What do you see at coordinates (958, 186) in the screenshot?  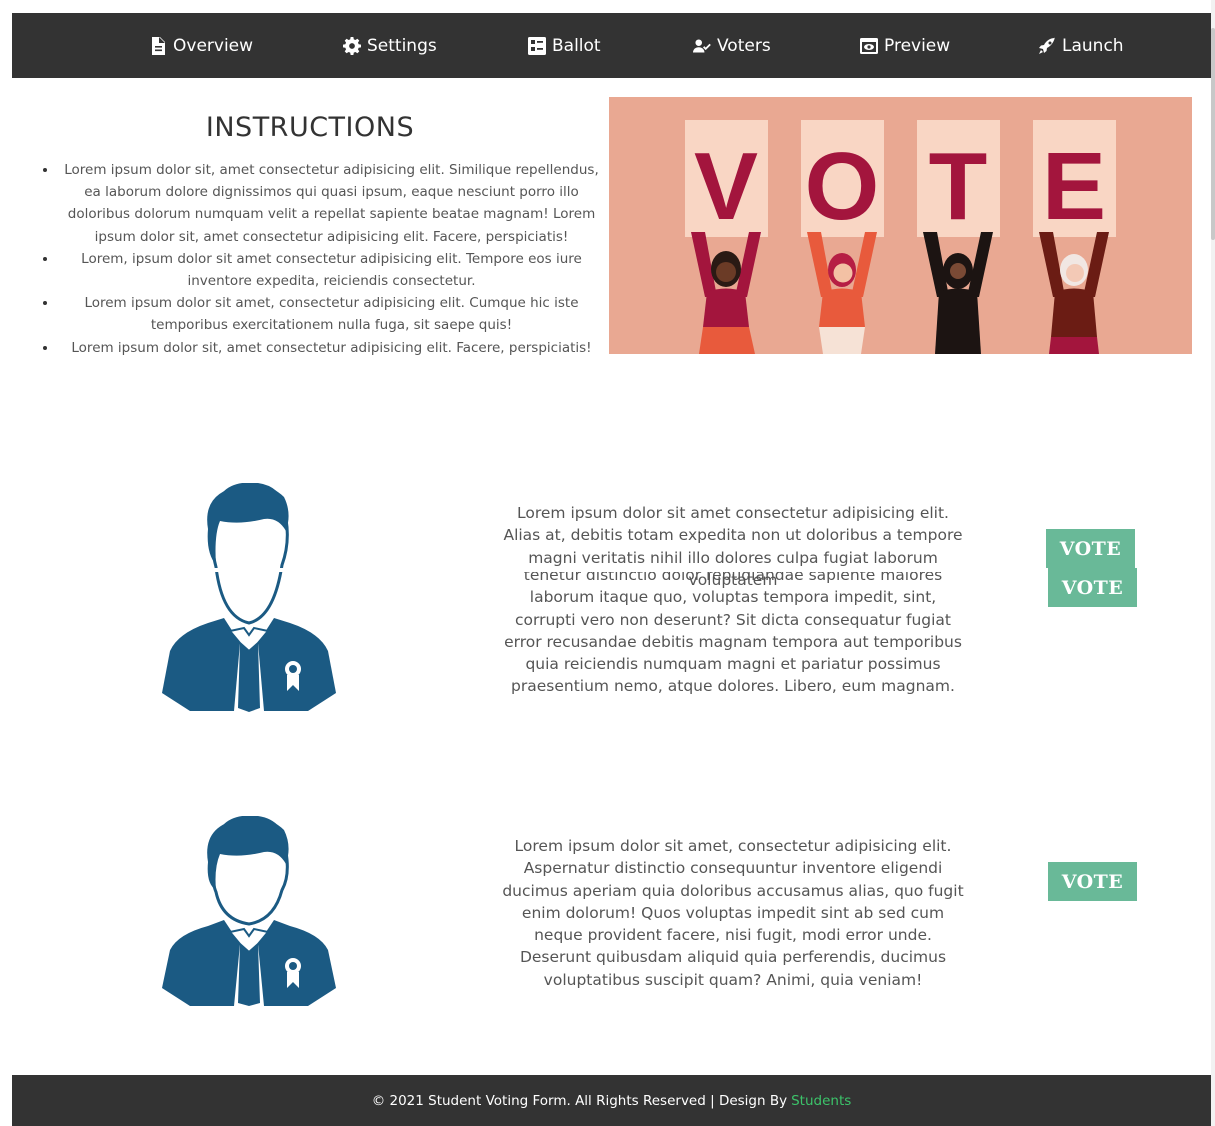 I see `banner-letter: T` at bounding box center [958, 186].